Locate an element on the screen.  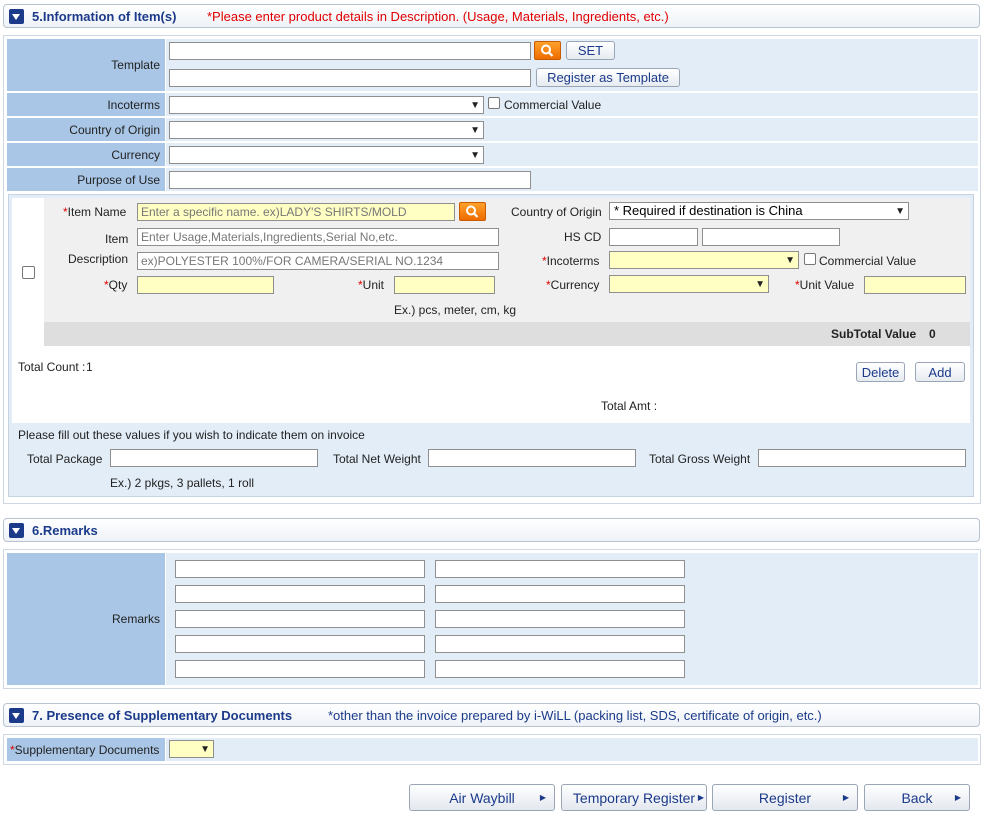
description-input is located at coordinates (318, 261).